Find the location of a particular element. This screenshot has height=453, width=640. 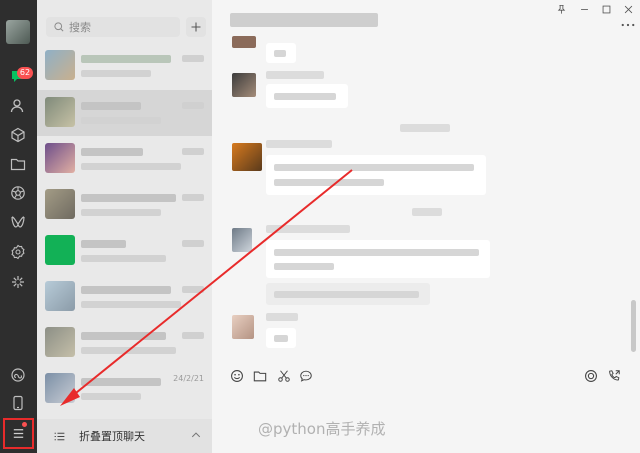

watermark-text: @python高手养成 is located at coordinates (322, 429).